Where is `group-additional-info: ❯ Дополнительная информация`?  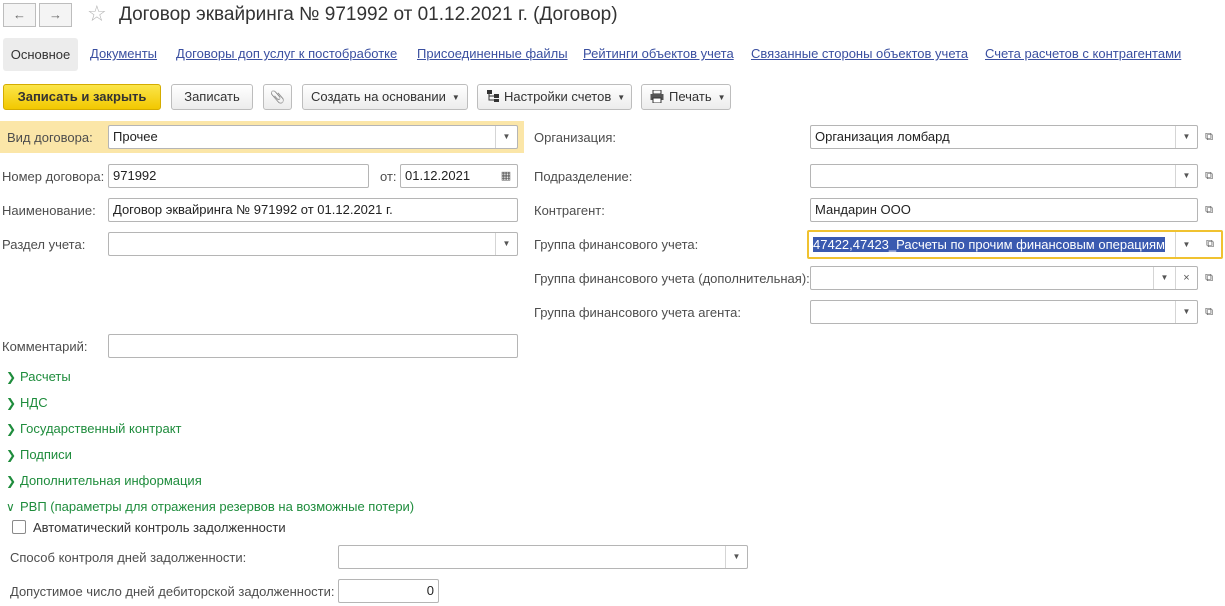 group-additional-info: ❯ Дополнительная информация is located at coordinates (104, 481).